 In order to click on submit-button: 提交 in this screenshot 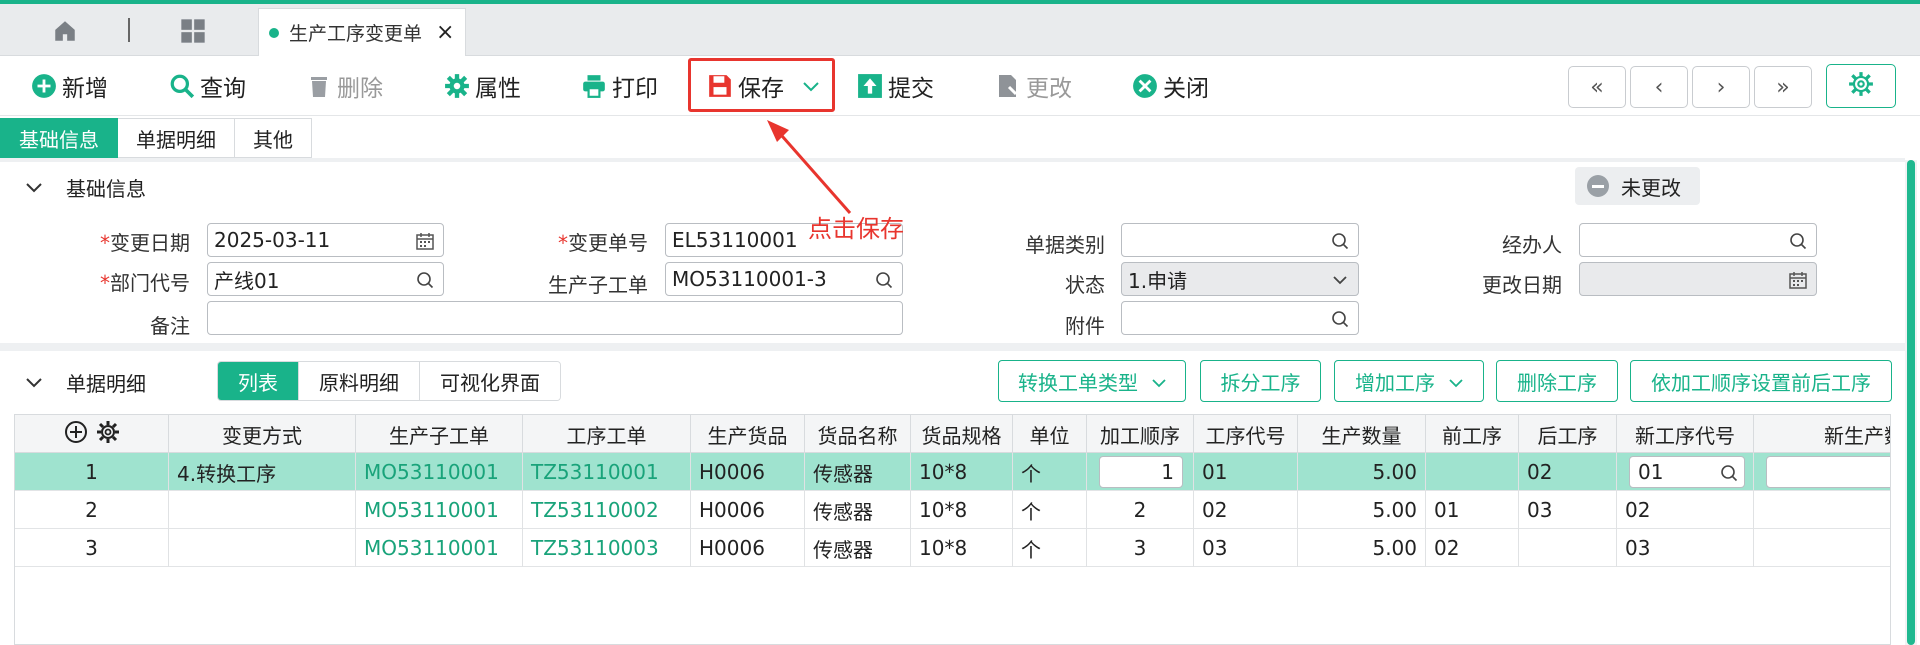, I will do `click(895, 86)`.